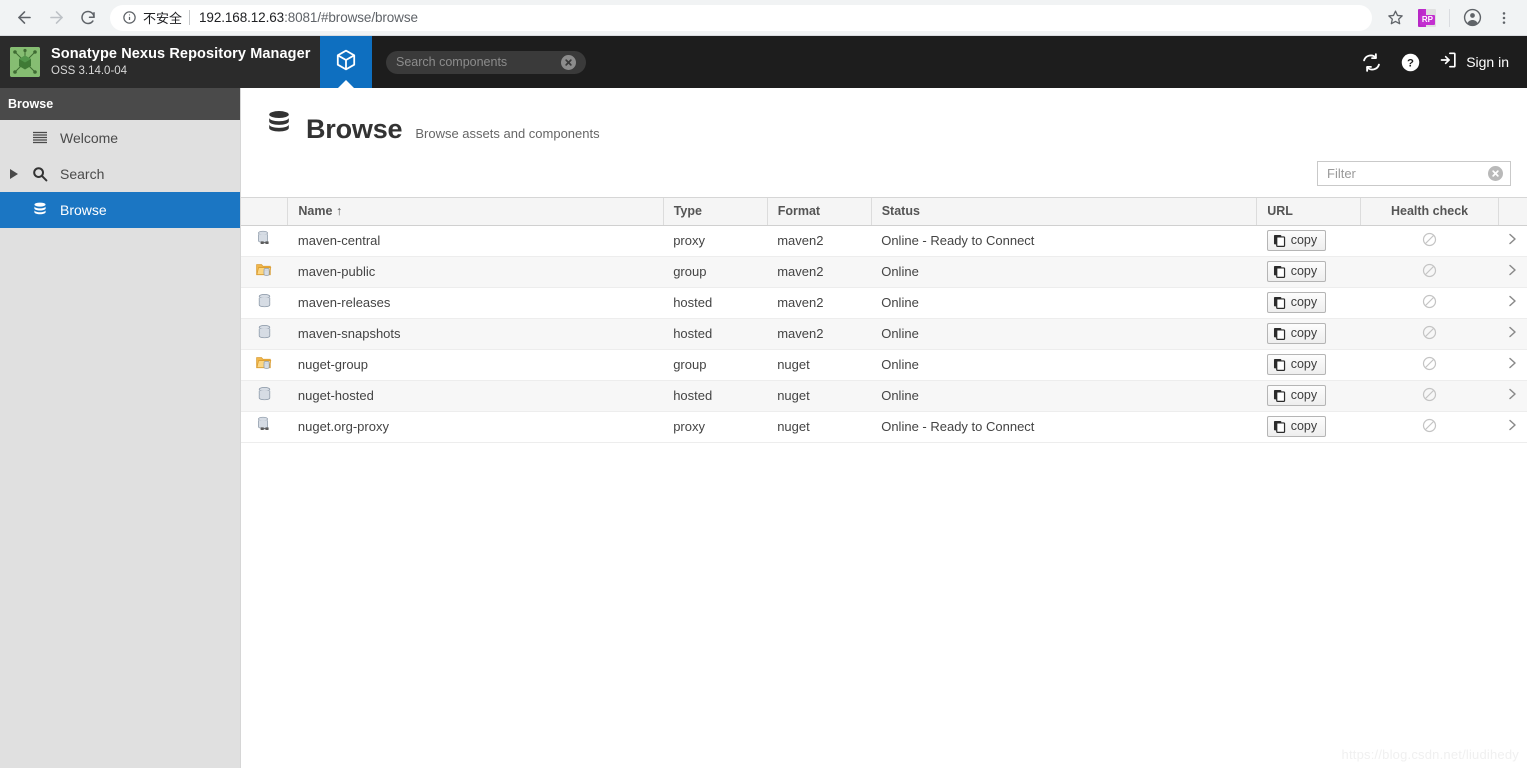  Describe the element at coordinates (884, 396) in the screenshot. I see `table-row: nuget-hosted hosted nuget Online copy` at that location.